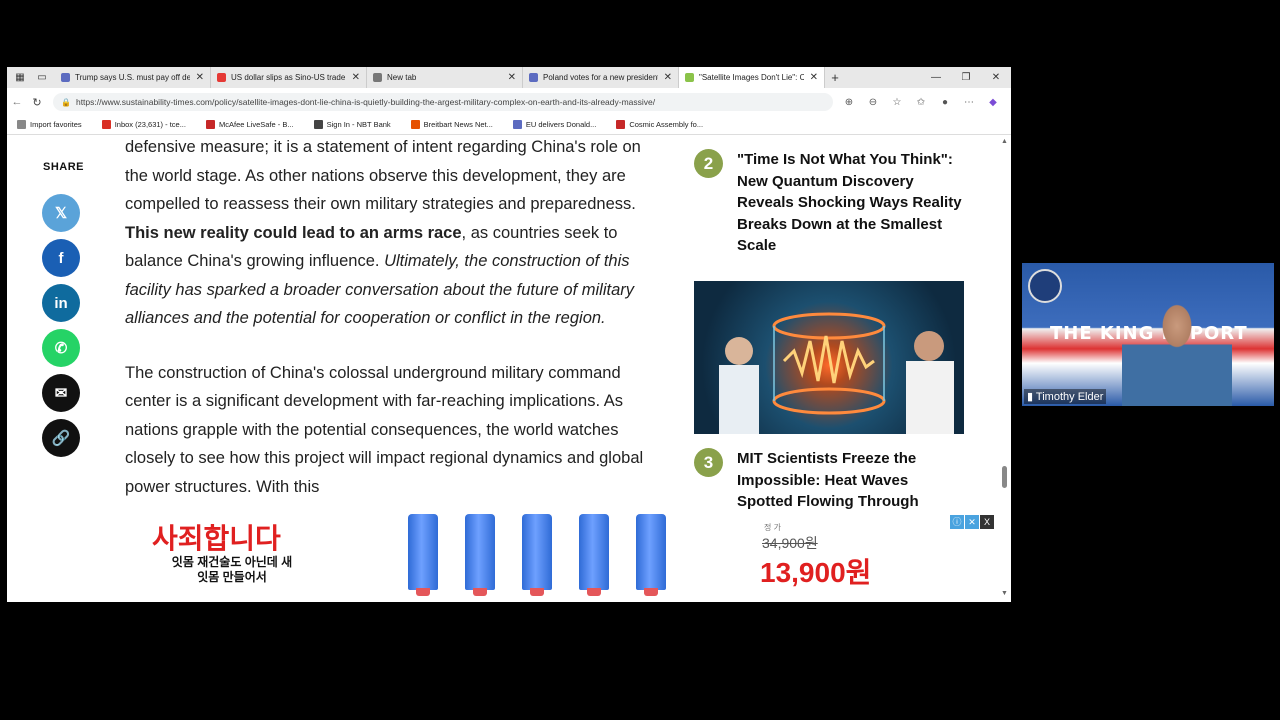 The height and width of the screenshot is (720, 1280). I want to click on linkedin-share-icon: in, so click(61, 303).